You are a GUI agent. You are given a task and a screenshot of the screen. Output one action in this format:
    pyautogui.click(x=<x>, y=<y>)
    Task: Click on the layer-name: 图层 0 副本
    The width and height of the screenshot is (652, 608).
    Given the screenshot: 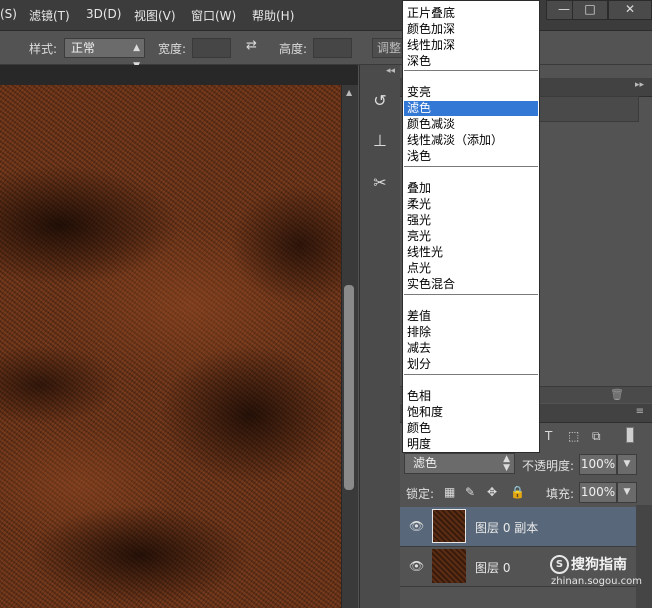 What is the action you would take?
    pyautogui.click(x=507, y=528)
    